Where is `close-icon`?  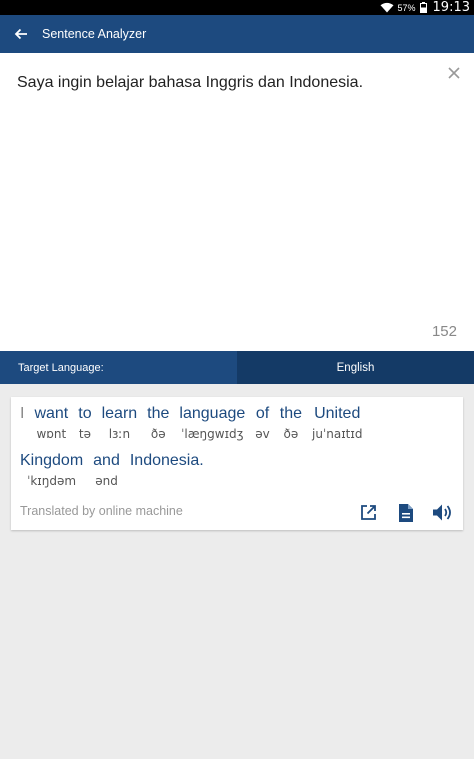
close-icon is located at coordinates (454, 73).